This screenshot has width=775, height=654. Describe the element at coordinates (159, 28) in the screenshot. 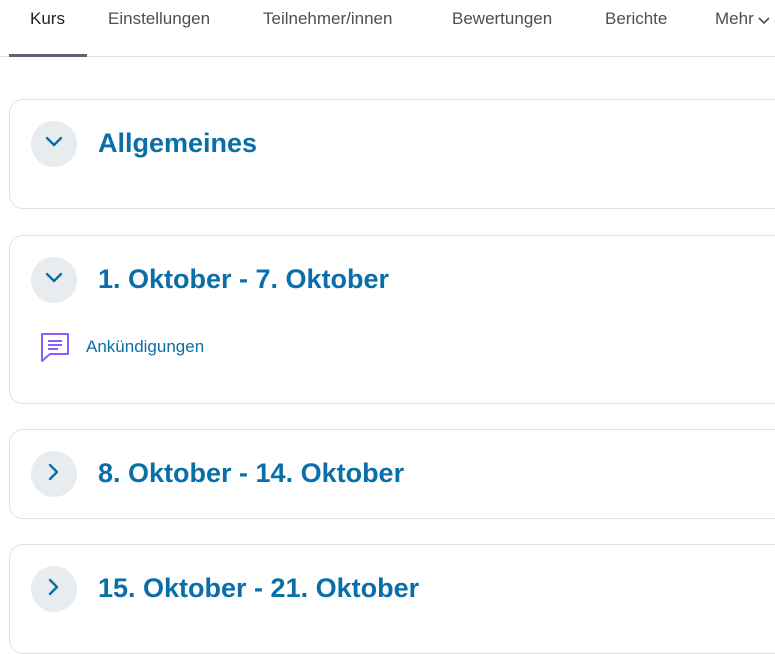

I see `tab-einstellungen: Einstellungen` at that location.